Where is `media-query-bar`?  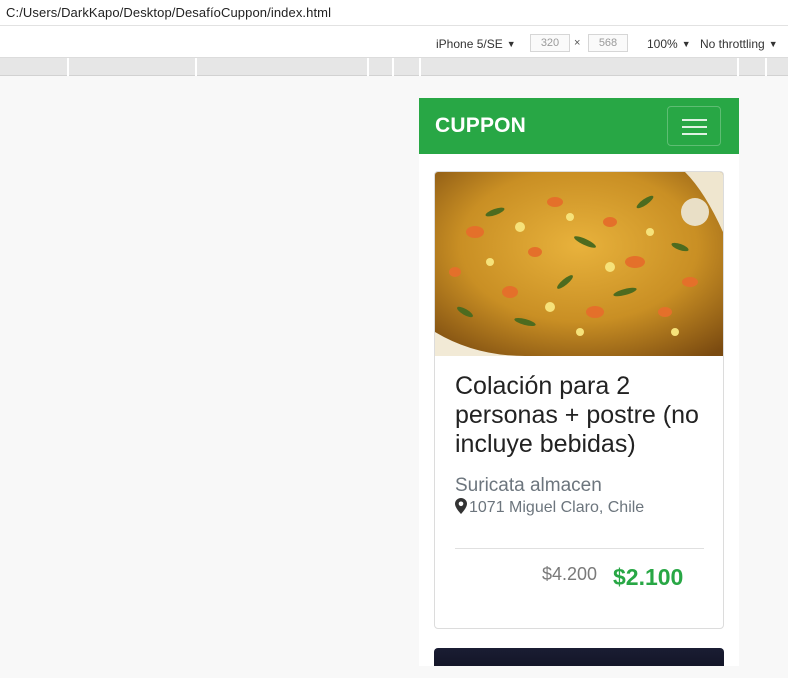 media-query-bar is located at coordinates (394, 67).